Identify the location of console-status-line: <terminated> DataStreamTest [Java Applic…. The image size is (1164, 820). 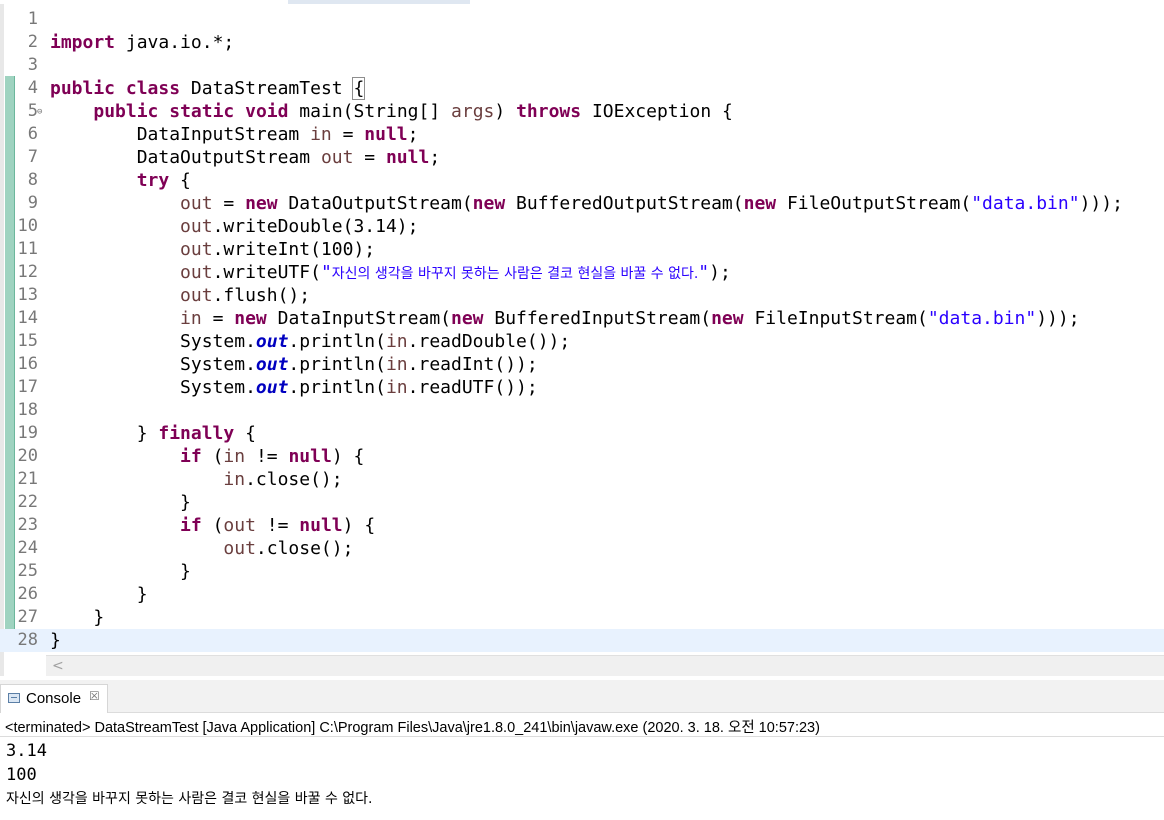
(412, 728).